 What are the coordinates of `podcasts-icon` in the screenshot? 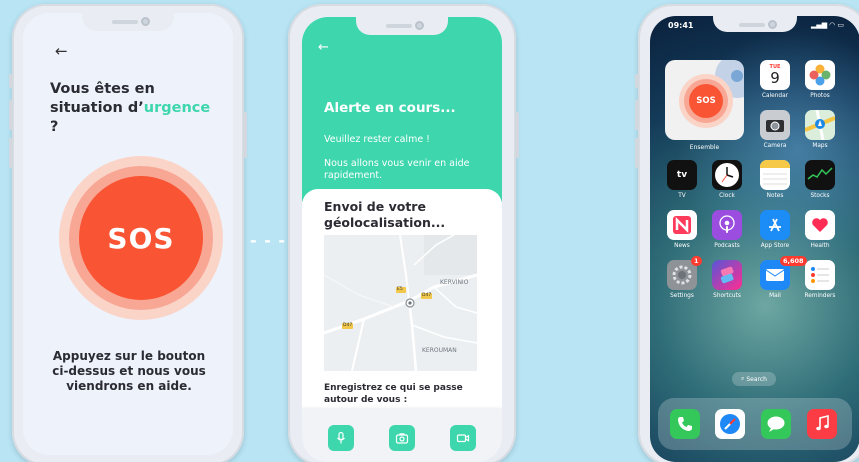 It's located at (727, 224).